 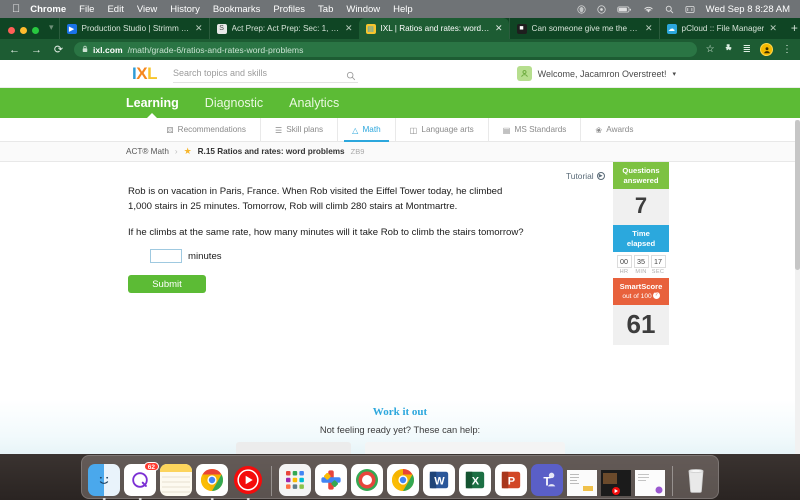 What do you see at coordinates (283, 28) in the screenshot?
I see `browser-tab: S Act Prep: Act Prep: Sec: 1, Per ✕` at bounding box center [283, 28].